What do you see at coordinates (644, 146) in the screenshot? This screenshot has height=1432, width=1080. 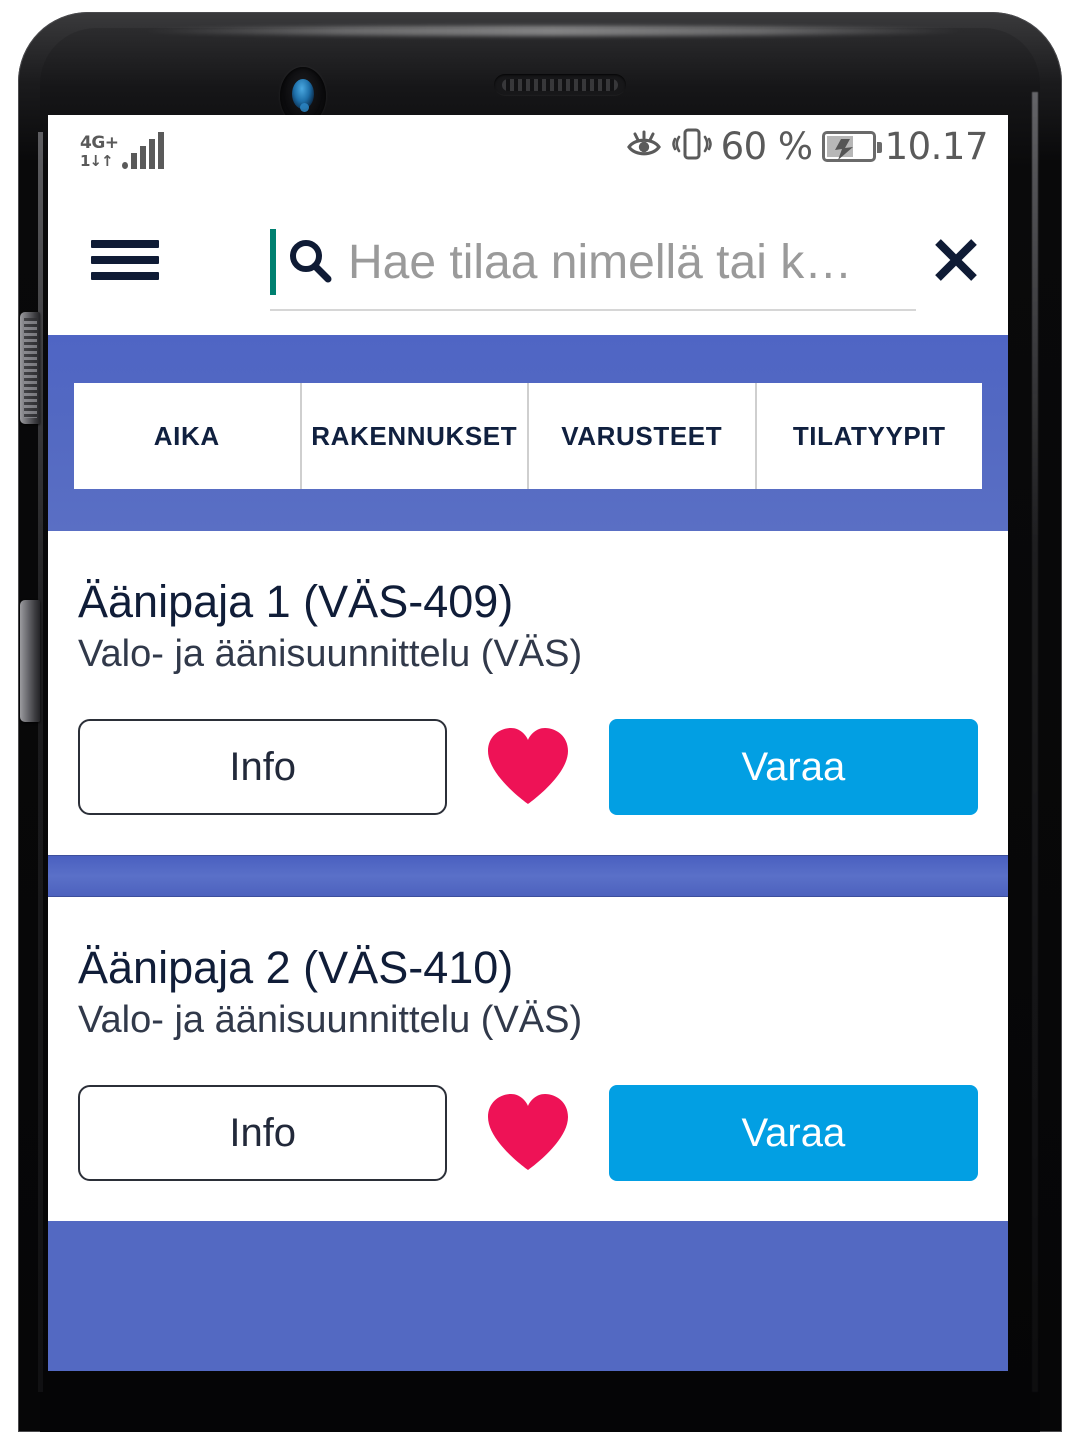 I see `eye-comfort-icon` at bounding box center [644, 146].